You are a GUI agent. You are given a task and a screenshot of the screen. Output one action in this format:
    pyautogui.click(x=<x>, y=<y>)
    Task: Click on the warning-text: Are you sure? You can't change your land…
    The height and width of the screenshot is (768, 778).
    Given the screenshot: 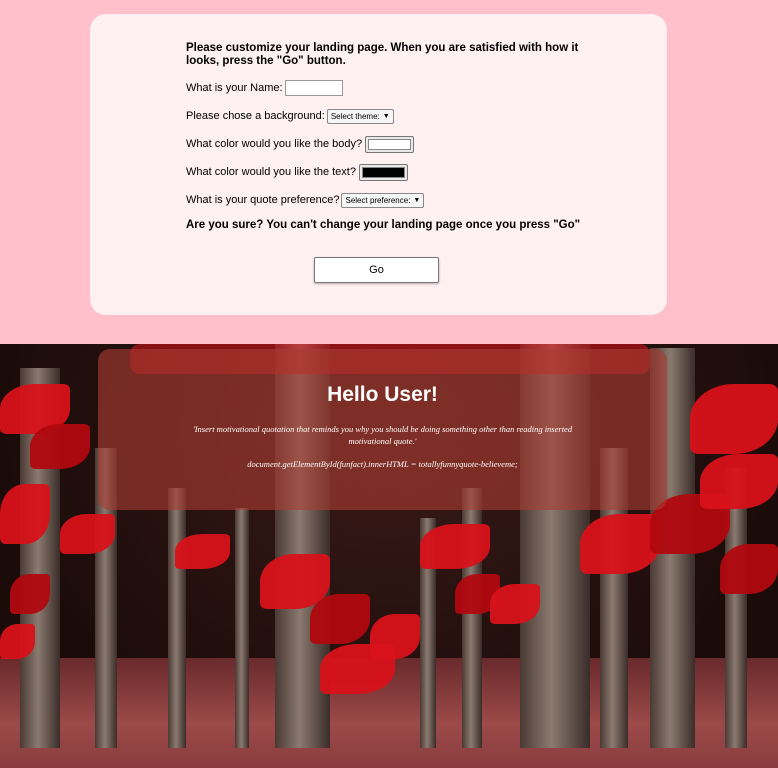 What is the action you would take?
    pyautogui.click(x=383, y=225)
    